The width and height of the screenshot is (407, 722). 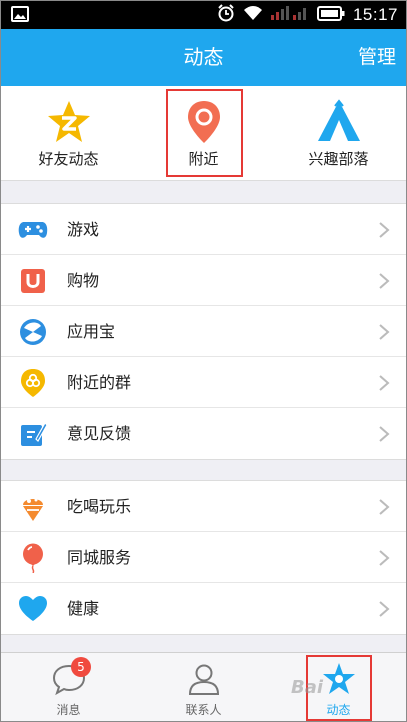 I want to click on status-bar: 15:17, so click(x=203, y=15).